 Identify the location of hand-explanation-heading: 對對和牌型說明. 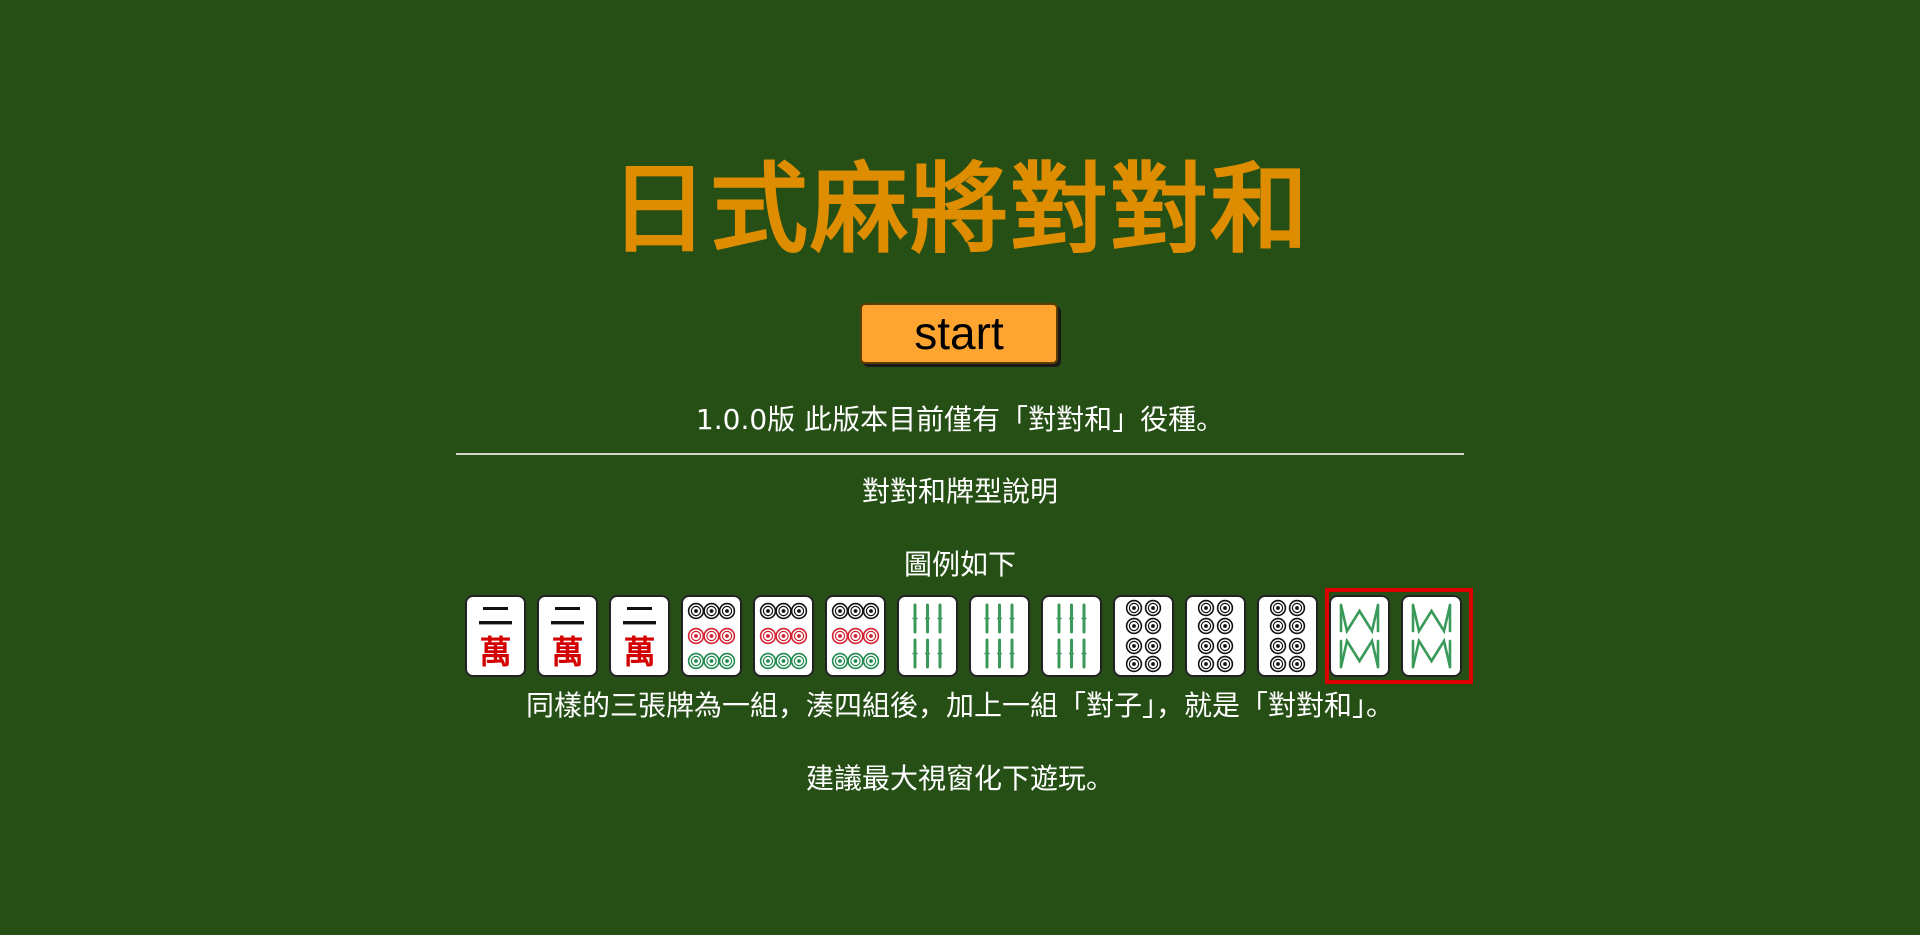
(959, 491).